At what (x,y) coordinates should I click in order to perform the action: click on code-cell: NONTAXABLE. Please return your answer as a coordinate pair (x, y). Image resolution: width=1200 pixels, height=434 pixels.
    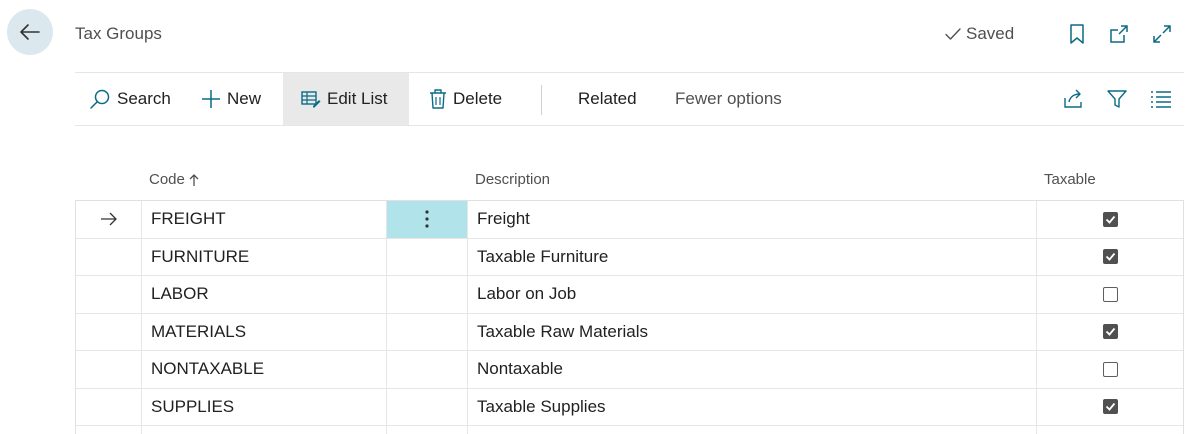
    Looking at the image, I should click on (264, 369).